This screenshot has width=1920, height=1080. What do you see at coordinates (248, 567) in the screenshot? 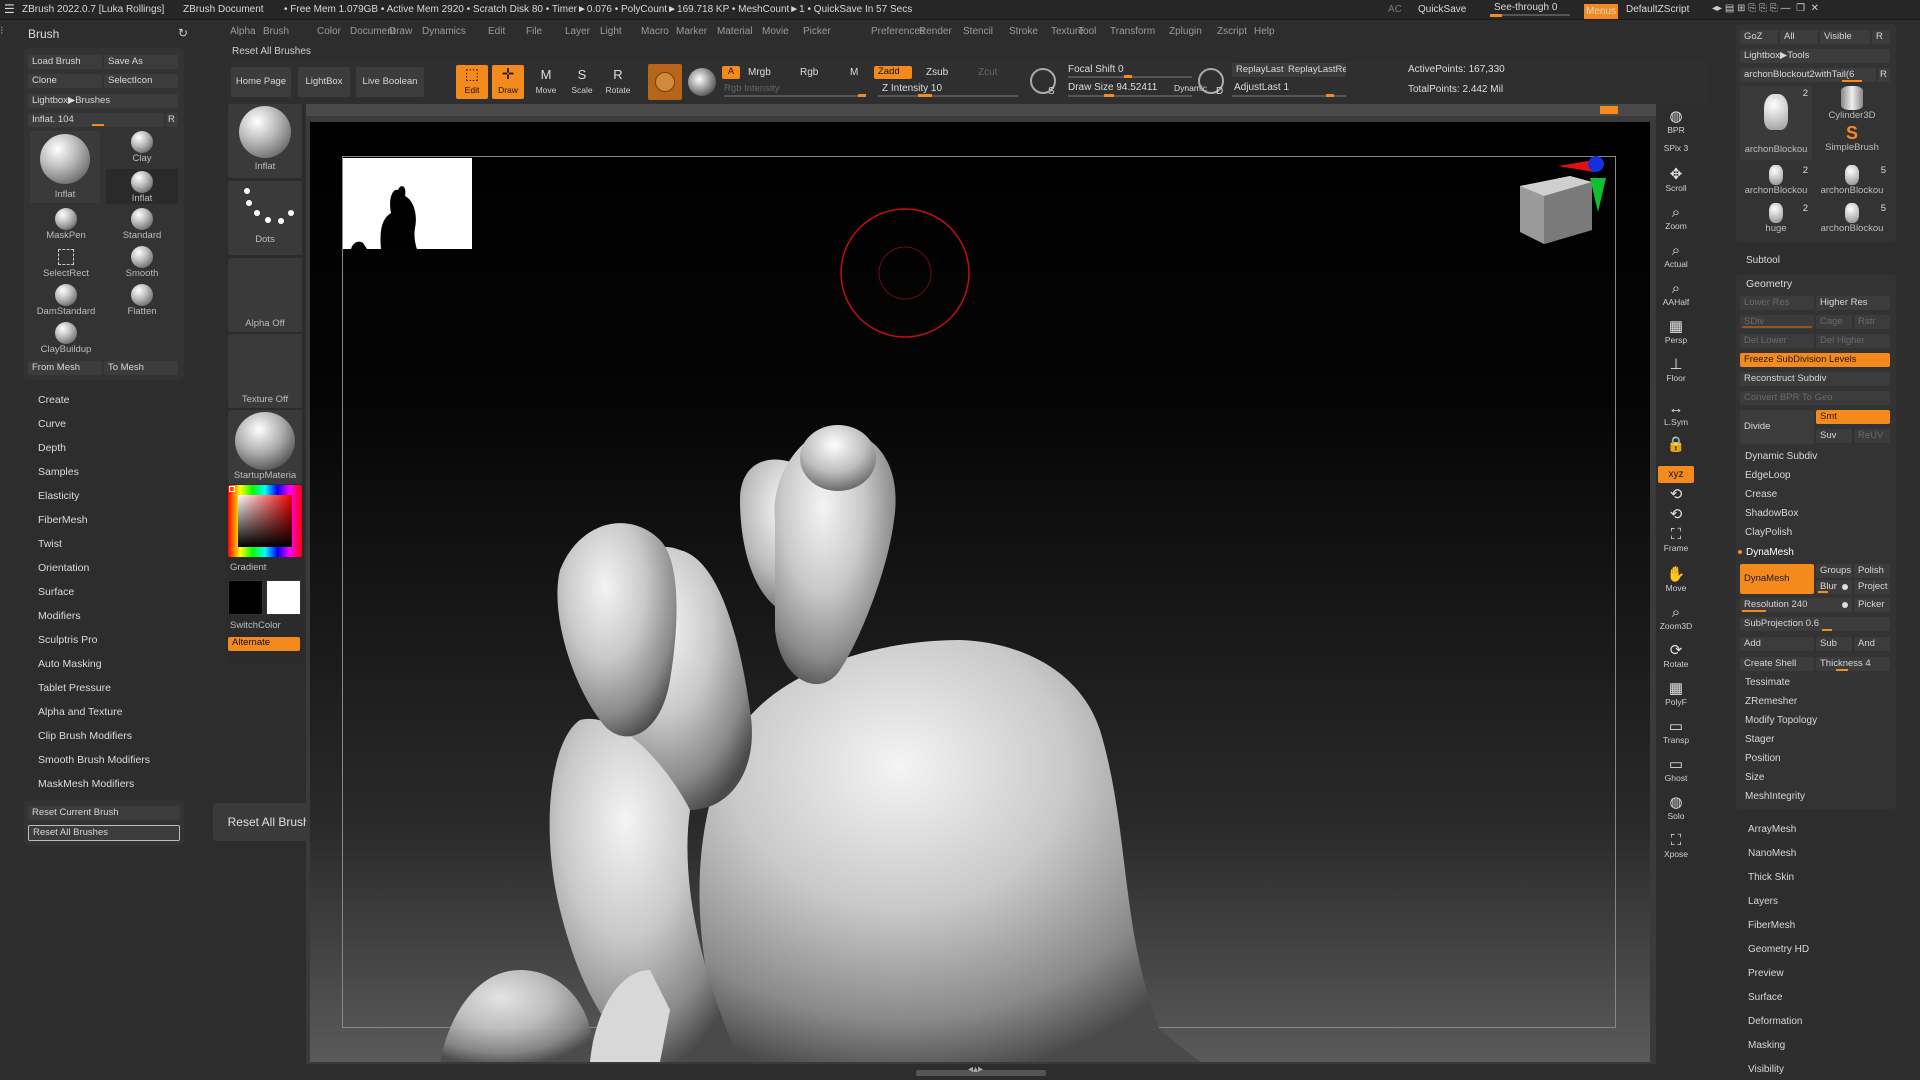
I see `gradient-label: Gradient` at bounding box center [248, 567].